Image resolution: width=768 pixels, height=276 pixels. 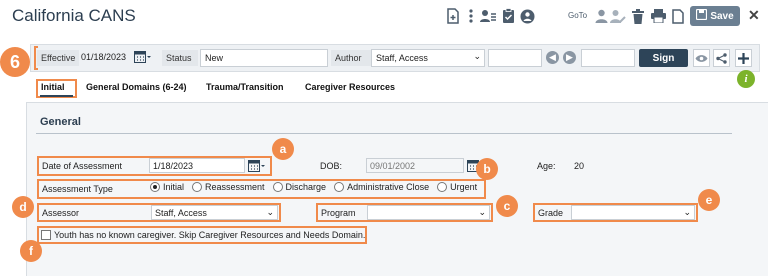 What do you see at coordinates (46, 235) in the screenshot?
I see `no-caregiver-checkbox` at bounding box center [46, 235].